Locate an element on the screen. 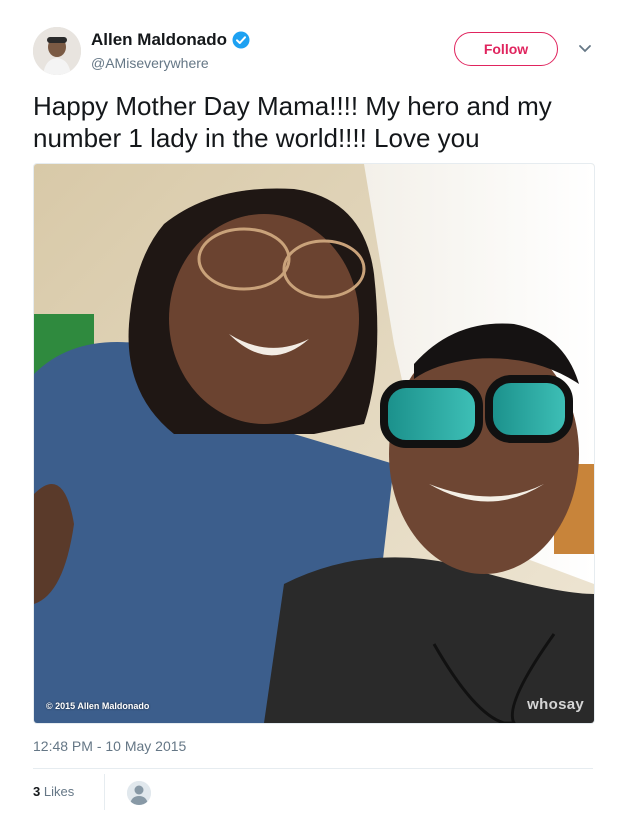 This screenshot has width=623, height=817. divider-vertical is located at coordinates (104, 792).